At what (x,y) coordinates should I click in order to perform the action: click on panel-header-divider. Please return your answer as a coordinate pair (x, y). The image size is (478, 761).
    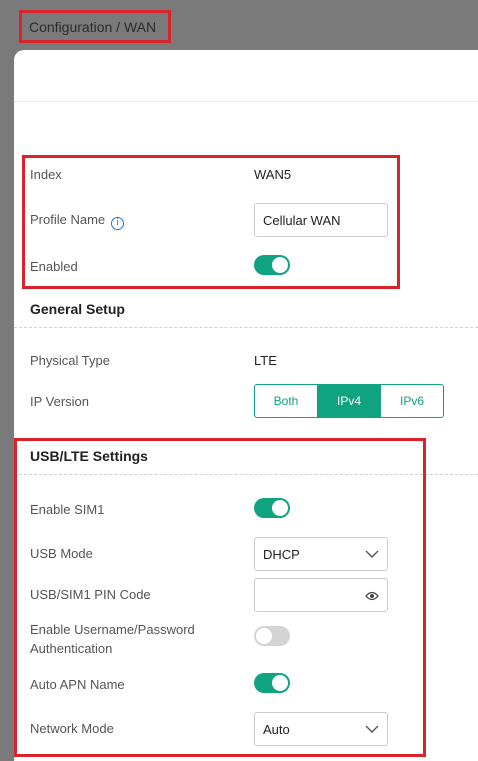
    Looking at the image, I should click on (246, 101).